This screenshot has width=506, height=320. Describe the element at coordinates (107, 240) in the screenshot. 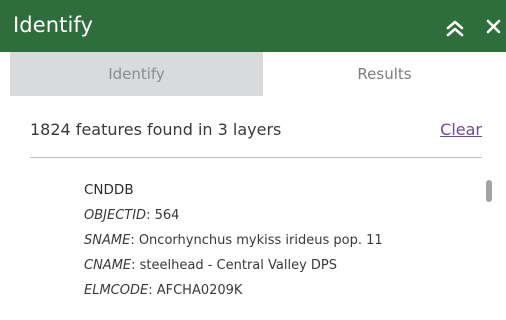

I see `attribute-key: SNAME` at that location.